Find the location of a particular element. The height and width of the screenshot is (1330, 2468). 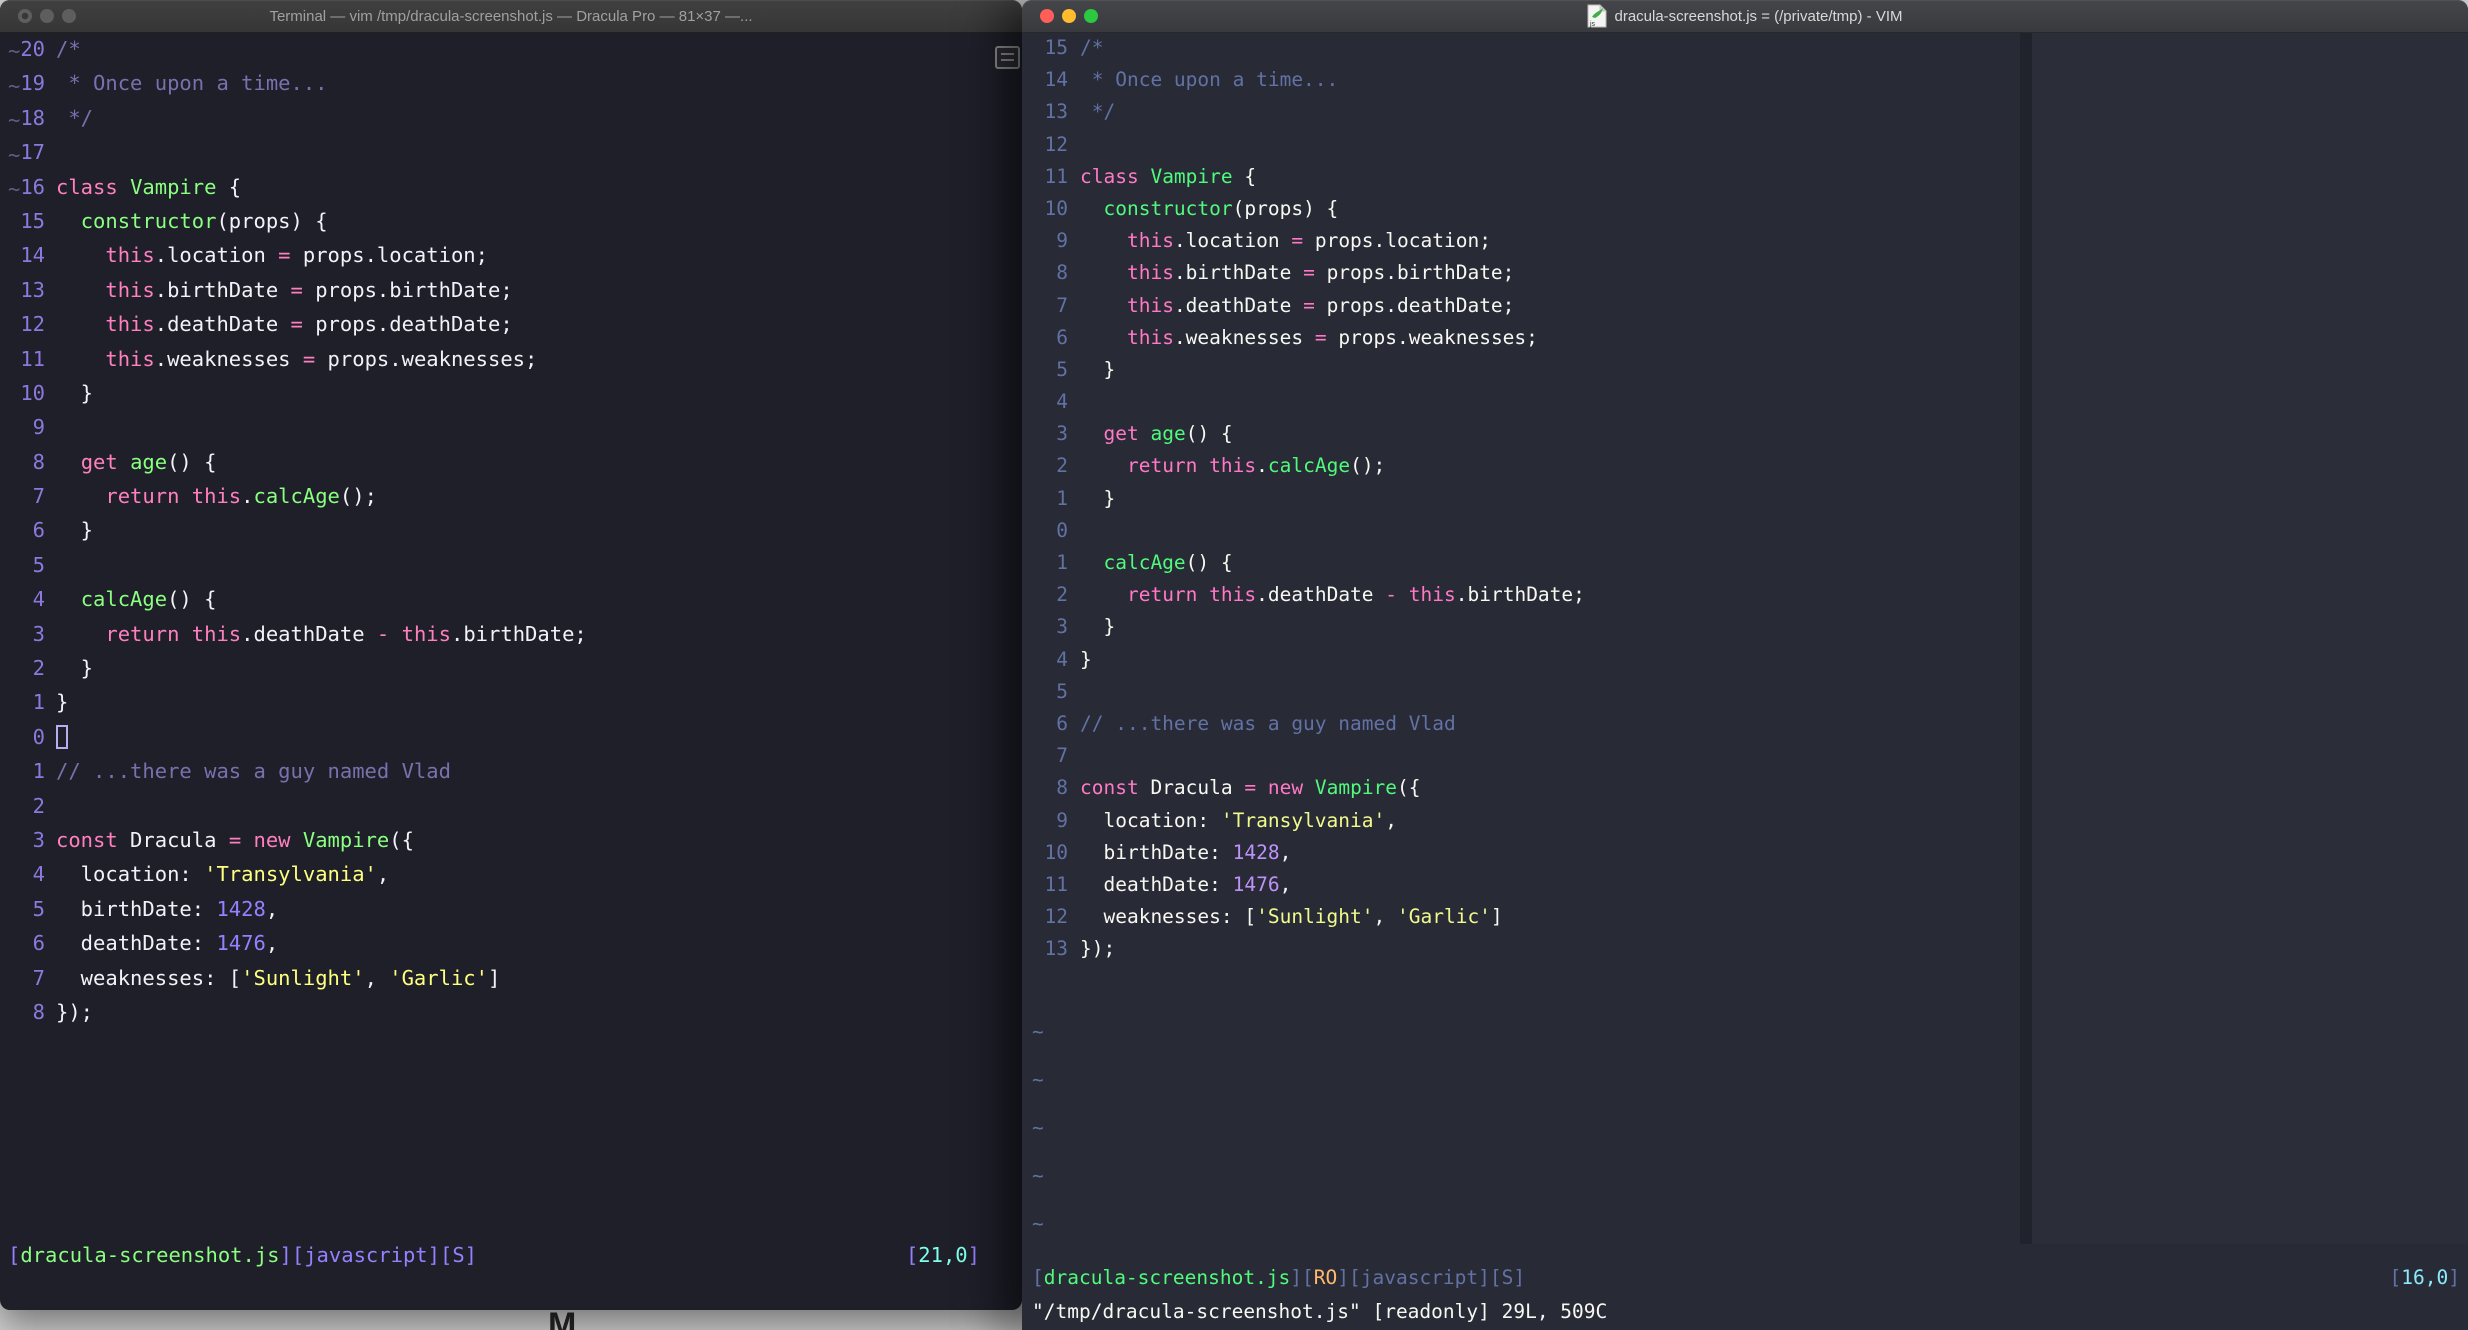

code-line: 7 return this.calcAge(); is located at coordinates (511, 496).